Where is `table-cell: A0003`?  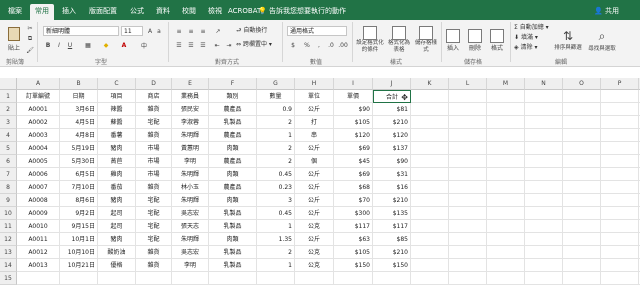 table-cell: A0003 is located at coordinates (38, 135).